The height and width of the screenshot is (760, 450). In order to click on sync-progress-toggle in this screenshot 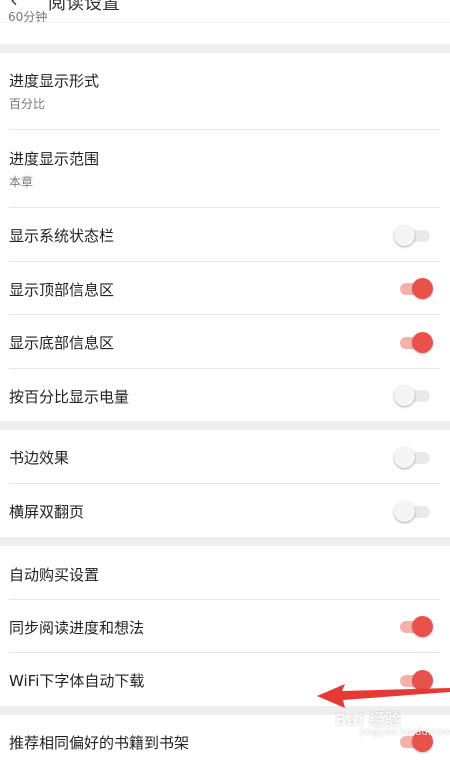, I will do `click(415, 626)`.